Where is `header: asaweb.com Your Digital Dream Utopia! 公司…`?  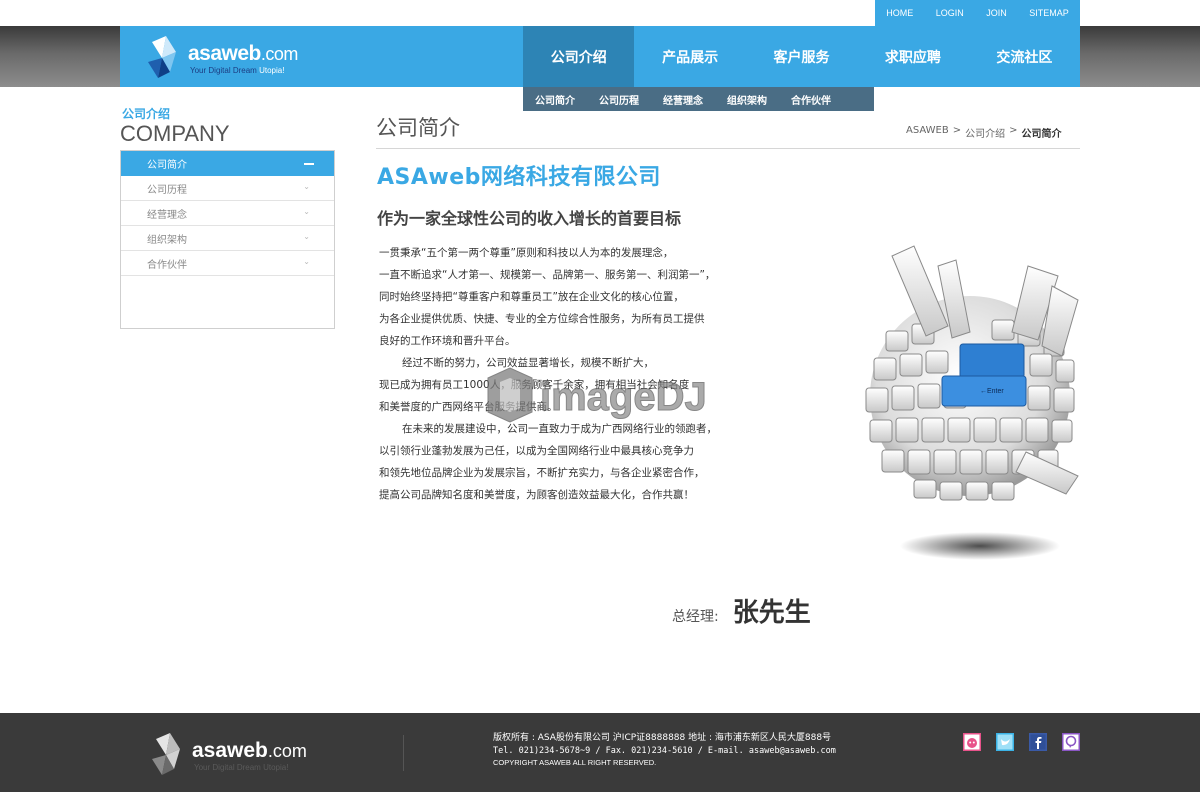
header: asaweb.com Your Digital Dream Utopia! 公司… is located at coordinates (600, 56).